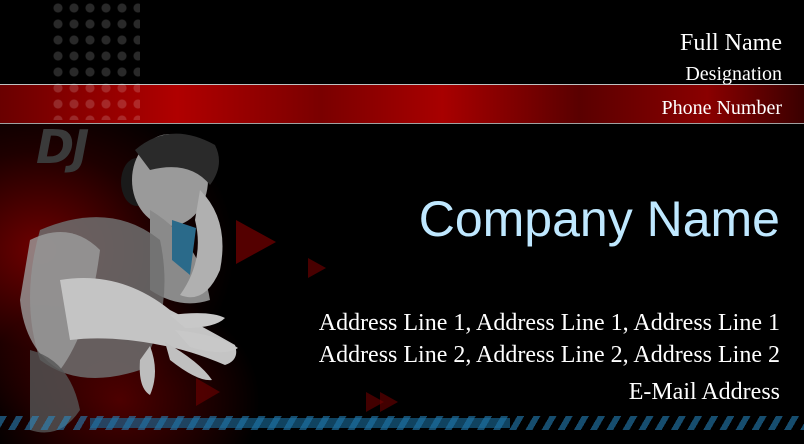 The width and height of the screenshot is (804, 444). What do you see at coordinates (721, 108) in the screenshot?
I see `phone-number: Phone Number` at bounding box center [721, 108].